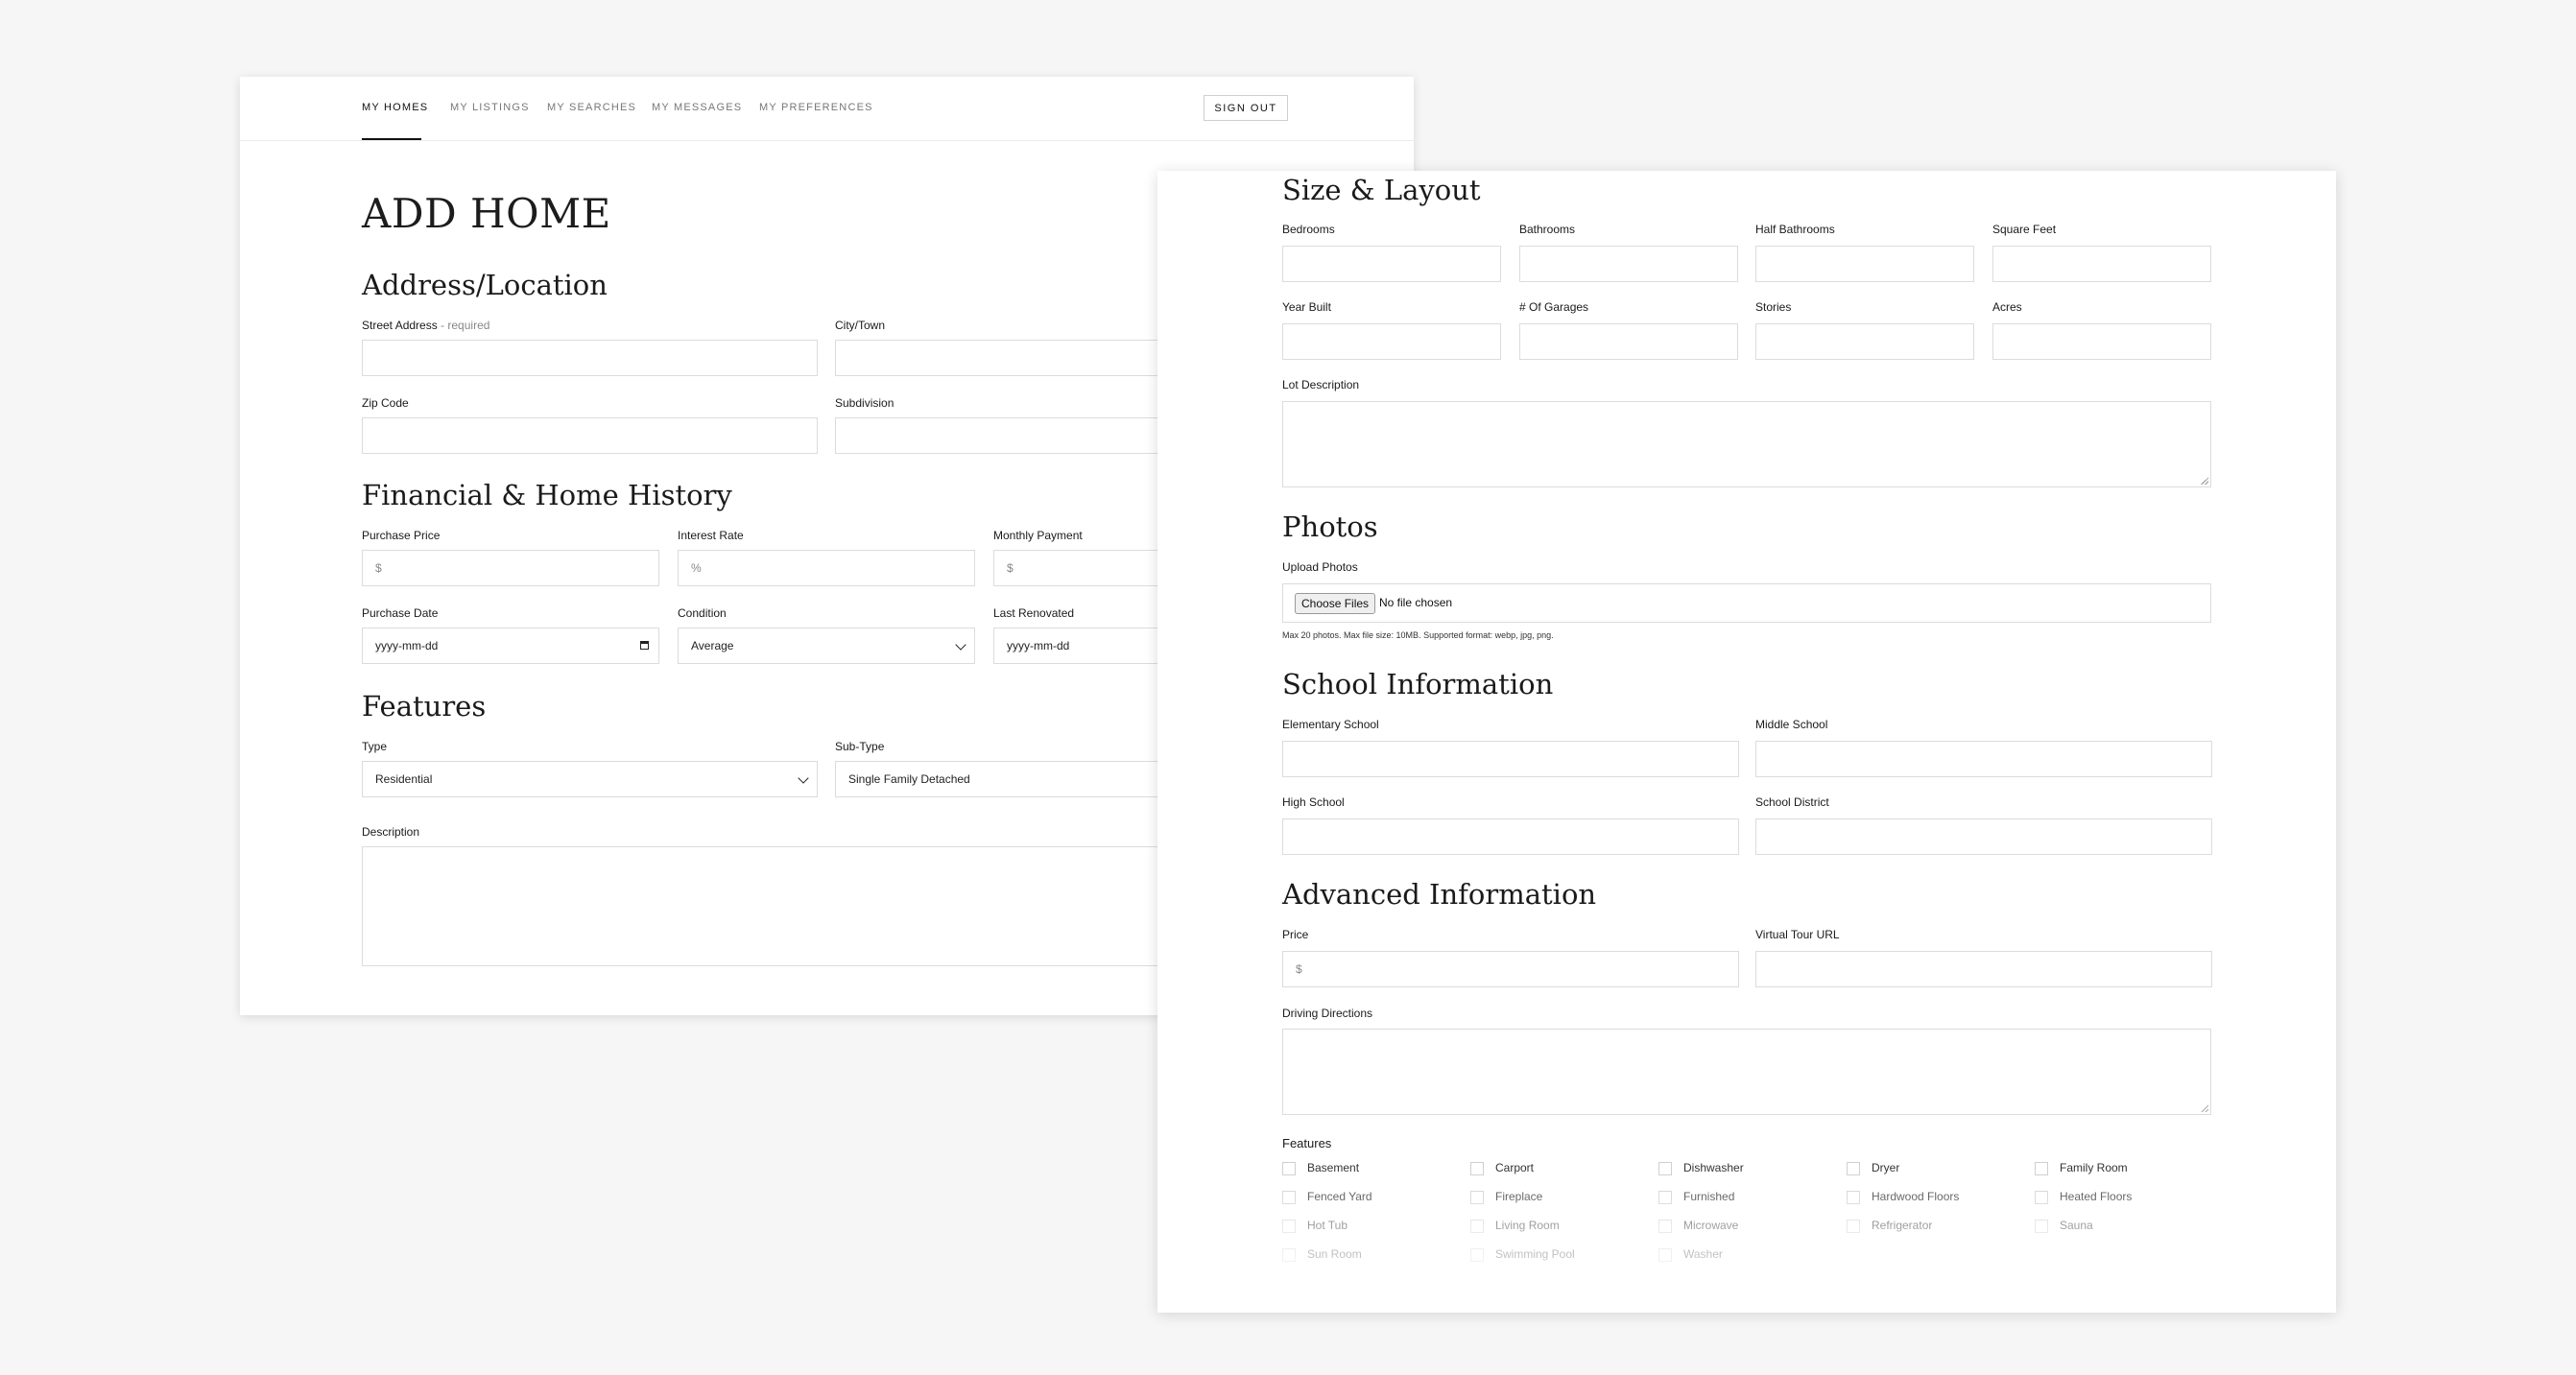 The height and width of the screenshot is (1375, 2576). I want to click on stories-input, so click(1864, 341).